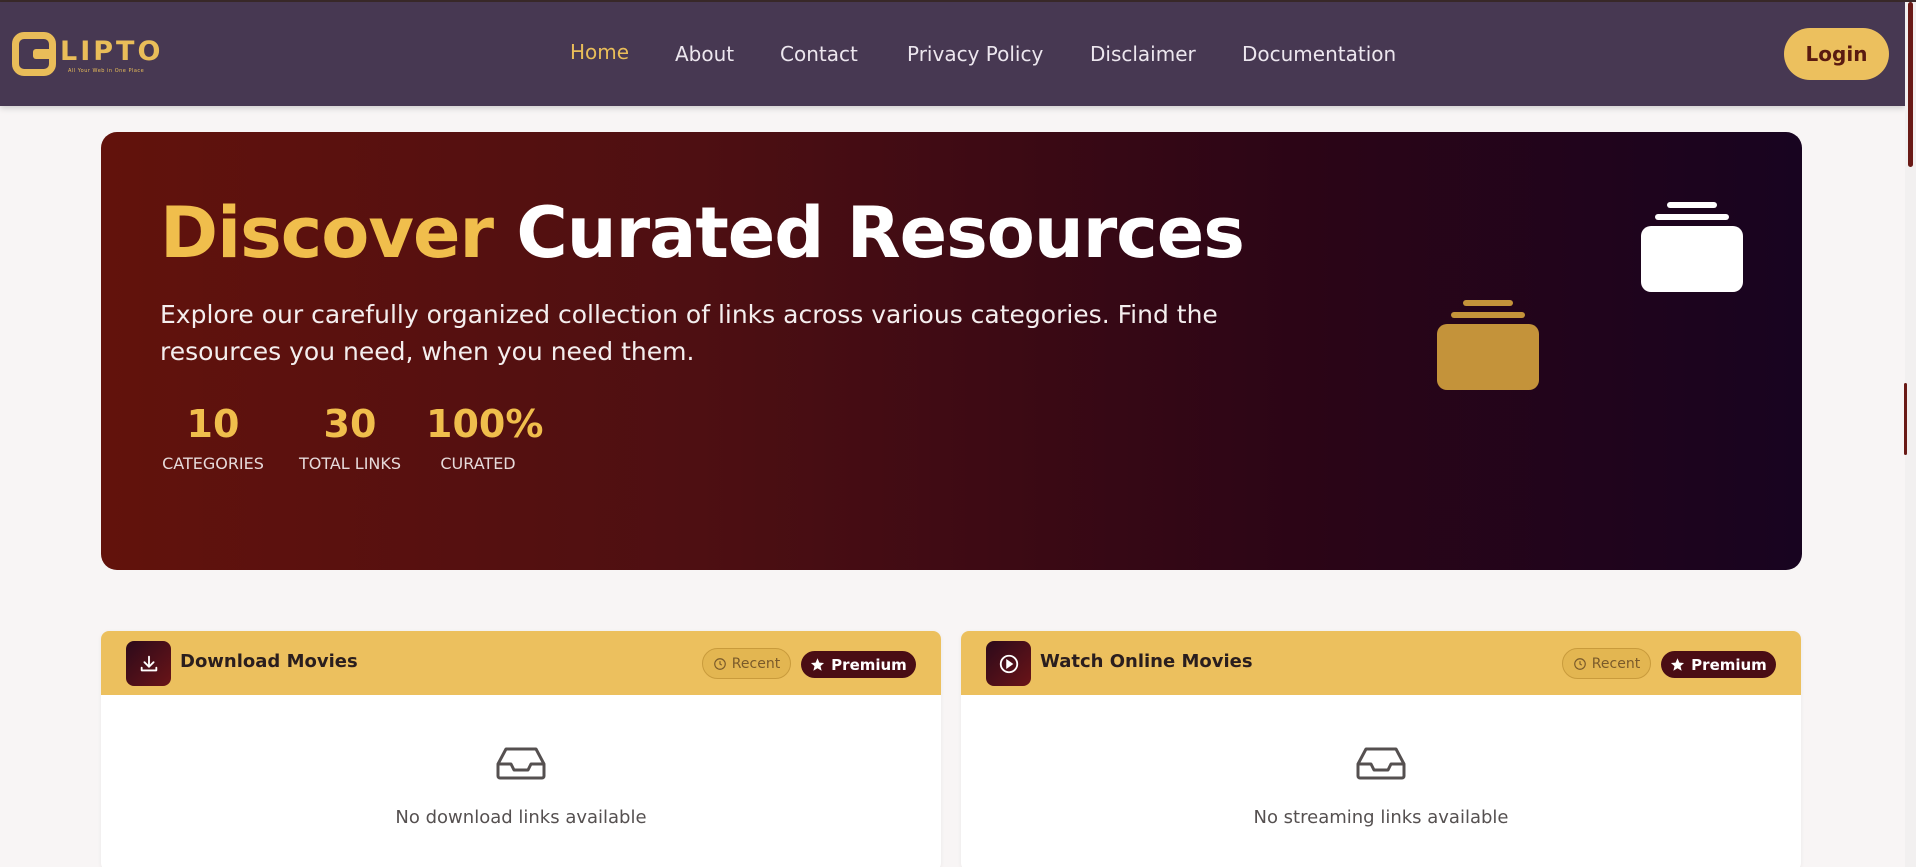  I want to click on card-title: Download Movies, so click(269, 661).